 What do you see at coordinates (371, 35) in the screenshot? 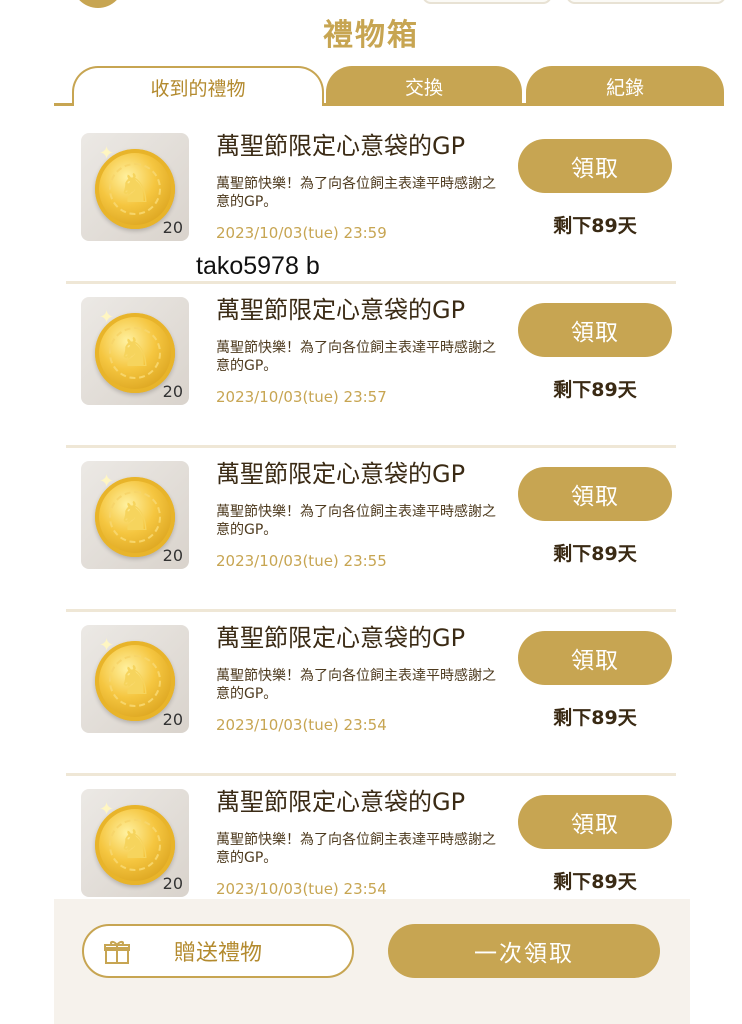
I see `page-title: 禮物箱` at bounding box center [371, 35].